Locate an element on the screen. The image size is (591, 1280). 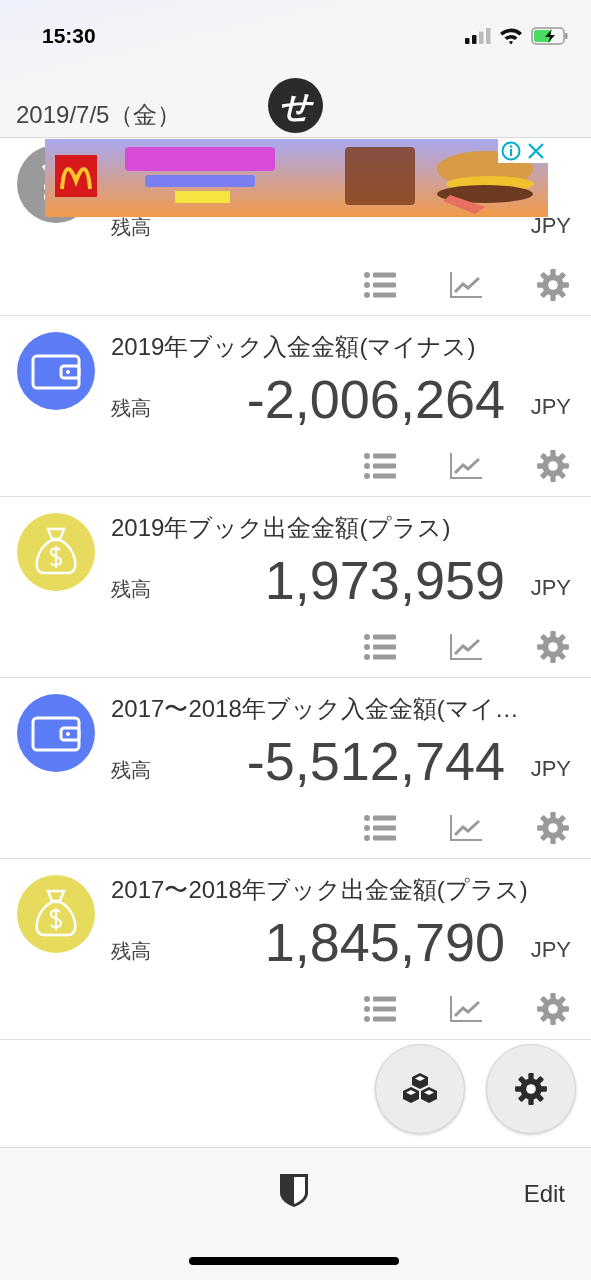
balance-amount: 1,973,959 is located at coordinates (384, 580).